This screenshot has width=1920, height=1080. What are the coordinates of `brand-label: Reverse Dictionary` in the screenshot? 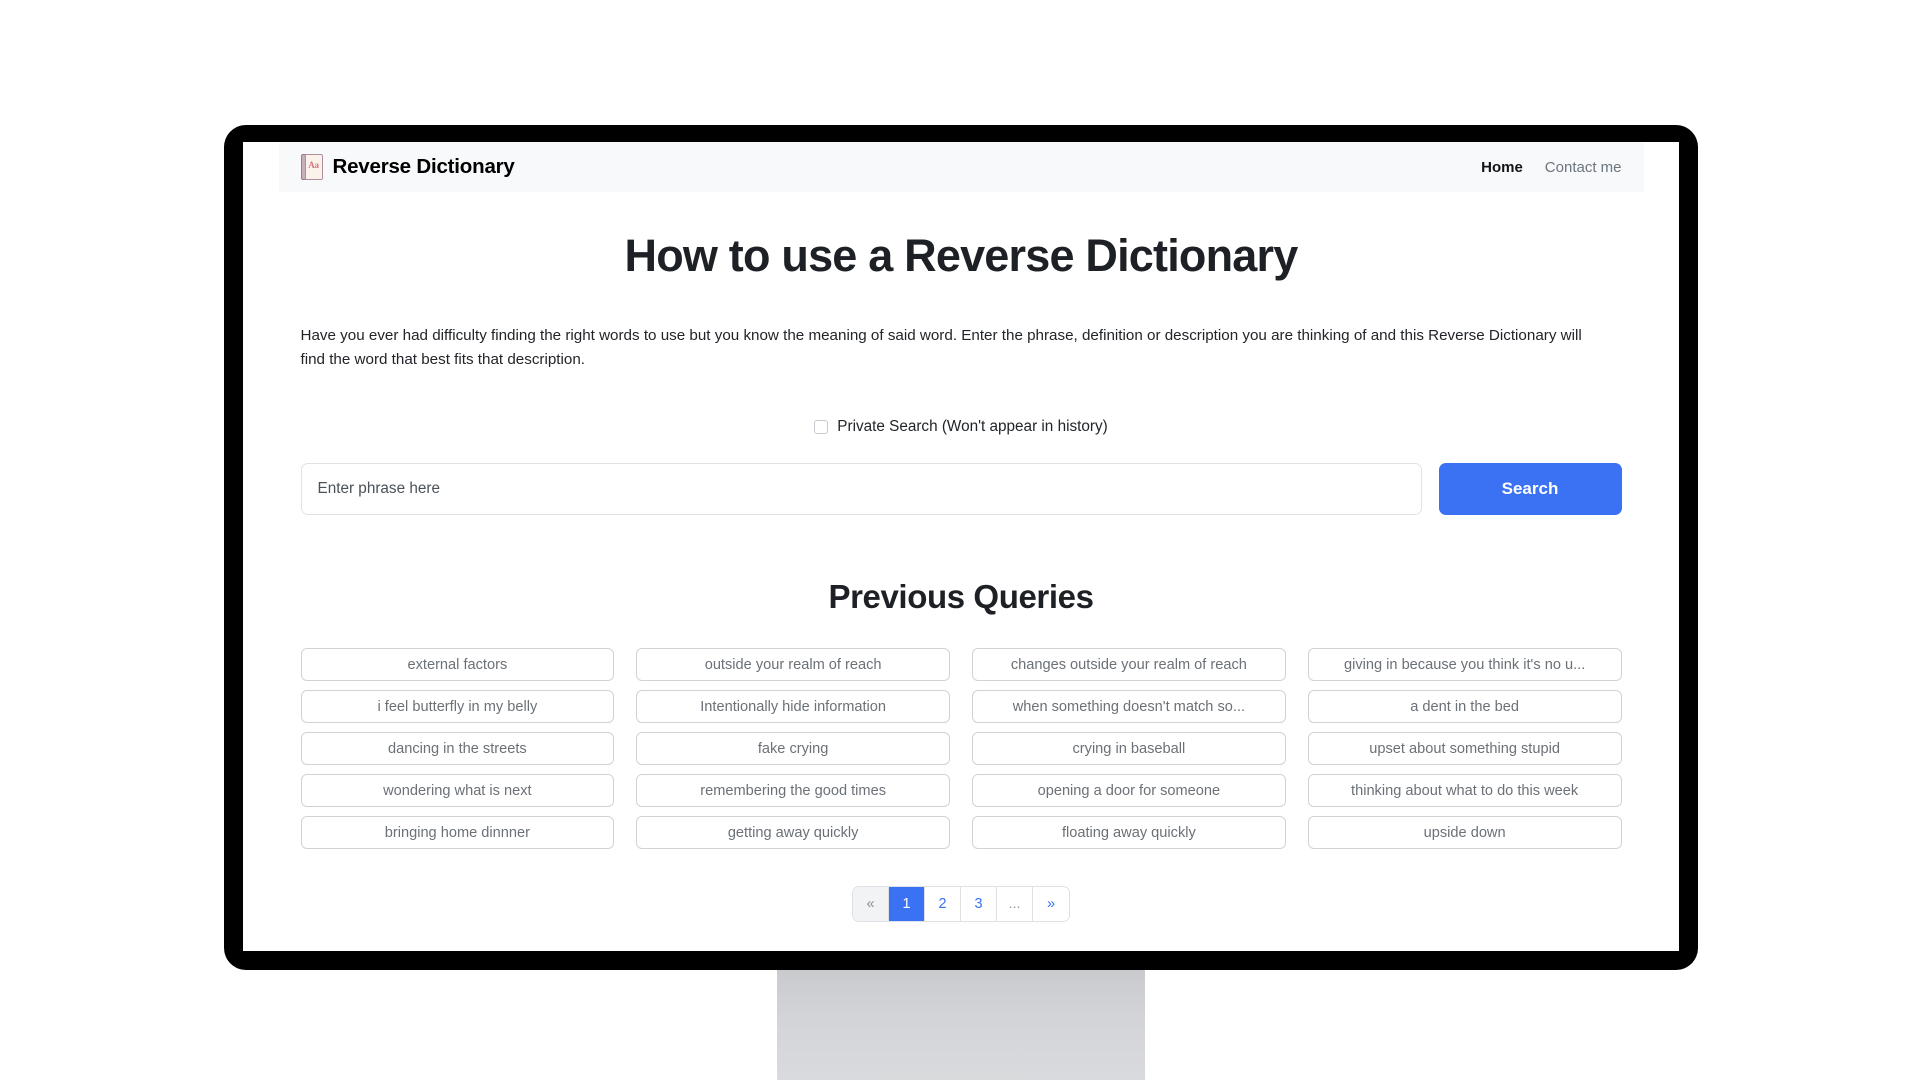 It's located at (423, 166).